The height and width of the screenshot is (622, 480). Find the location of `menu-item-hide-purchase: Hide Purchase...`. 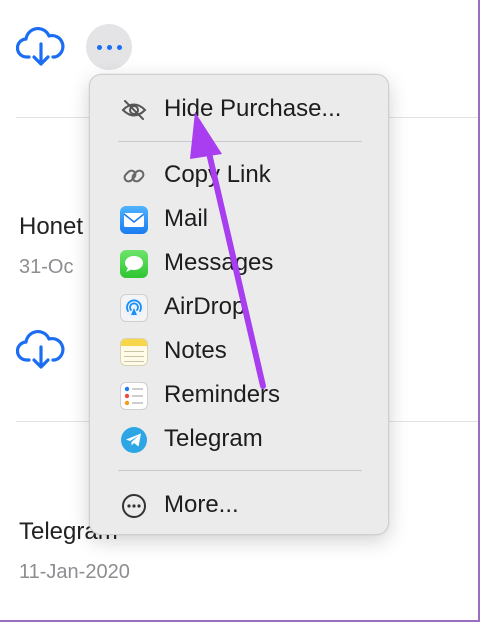

menu-item-hide-purchase: Hide Purchase... is located at coordinates (239, 109).